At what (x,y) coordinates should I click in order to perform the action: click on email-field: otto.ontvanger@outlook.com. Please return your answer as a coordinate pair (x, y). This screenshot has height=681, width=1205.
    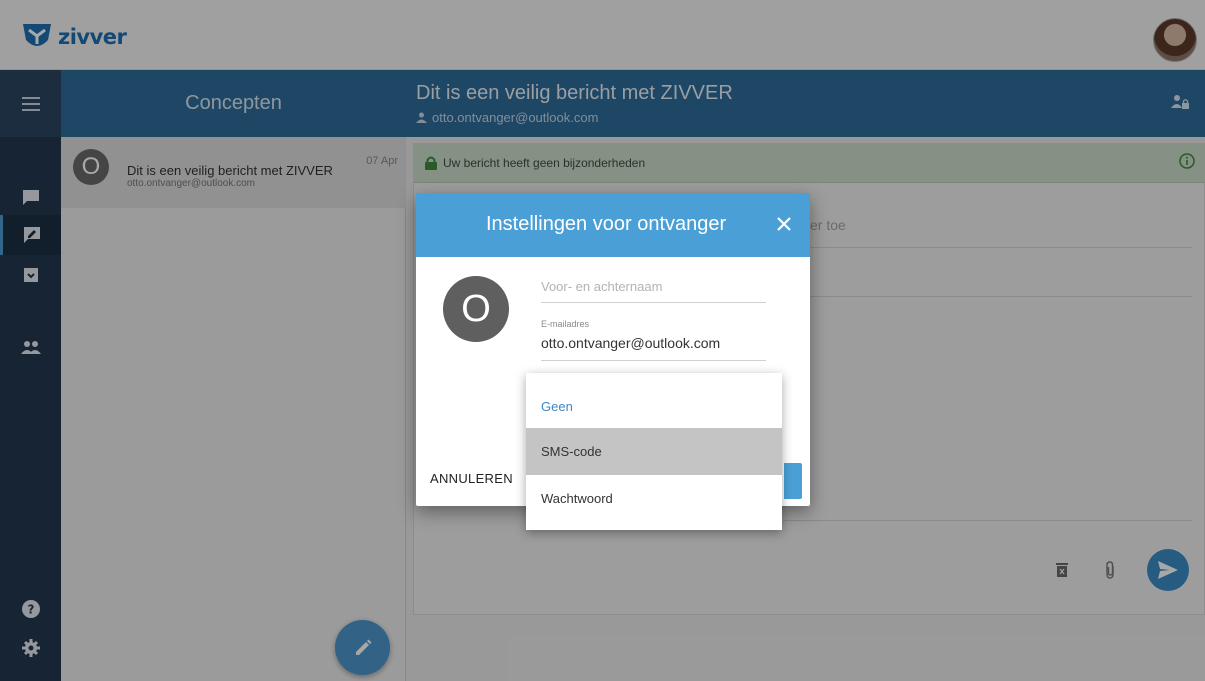
    Looking at the image, I should click on (653, 348).